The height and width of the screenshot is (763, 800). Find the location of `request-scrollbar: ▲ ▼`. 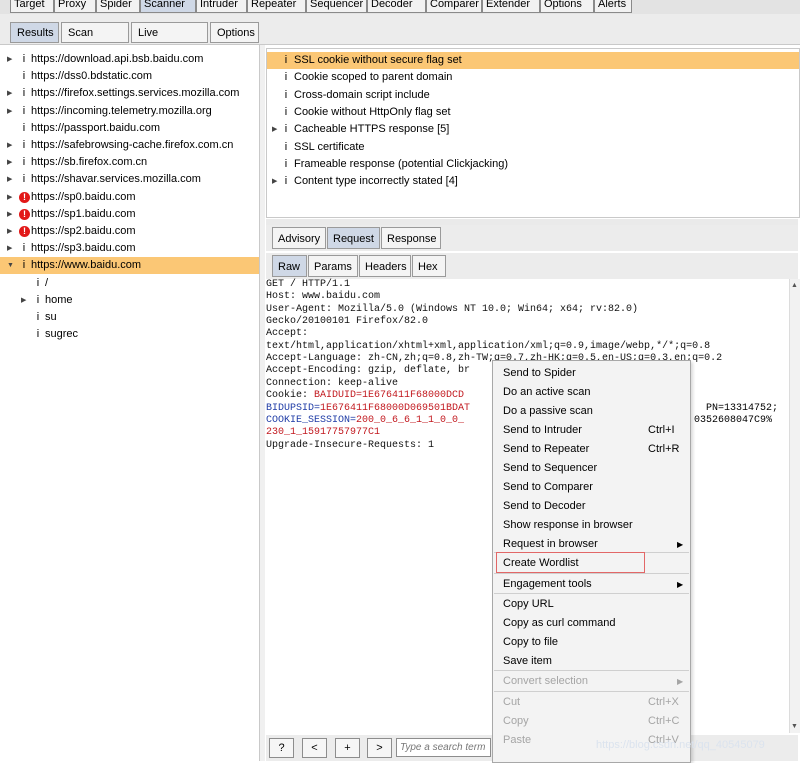

request-scrollbar: ▲ ▼ is located at coordinates (794, 506).